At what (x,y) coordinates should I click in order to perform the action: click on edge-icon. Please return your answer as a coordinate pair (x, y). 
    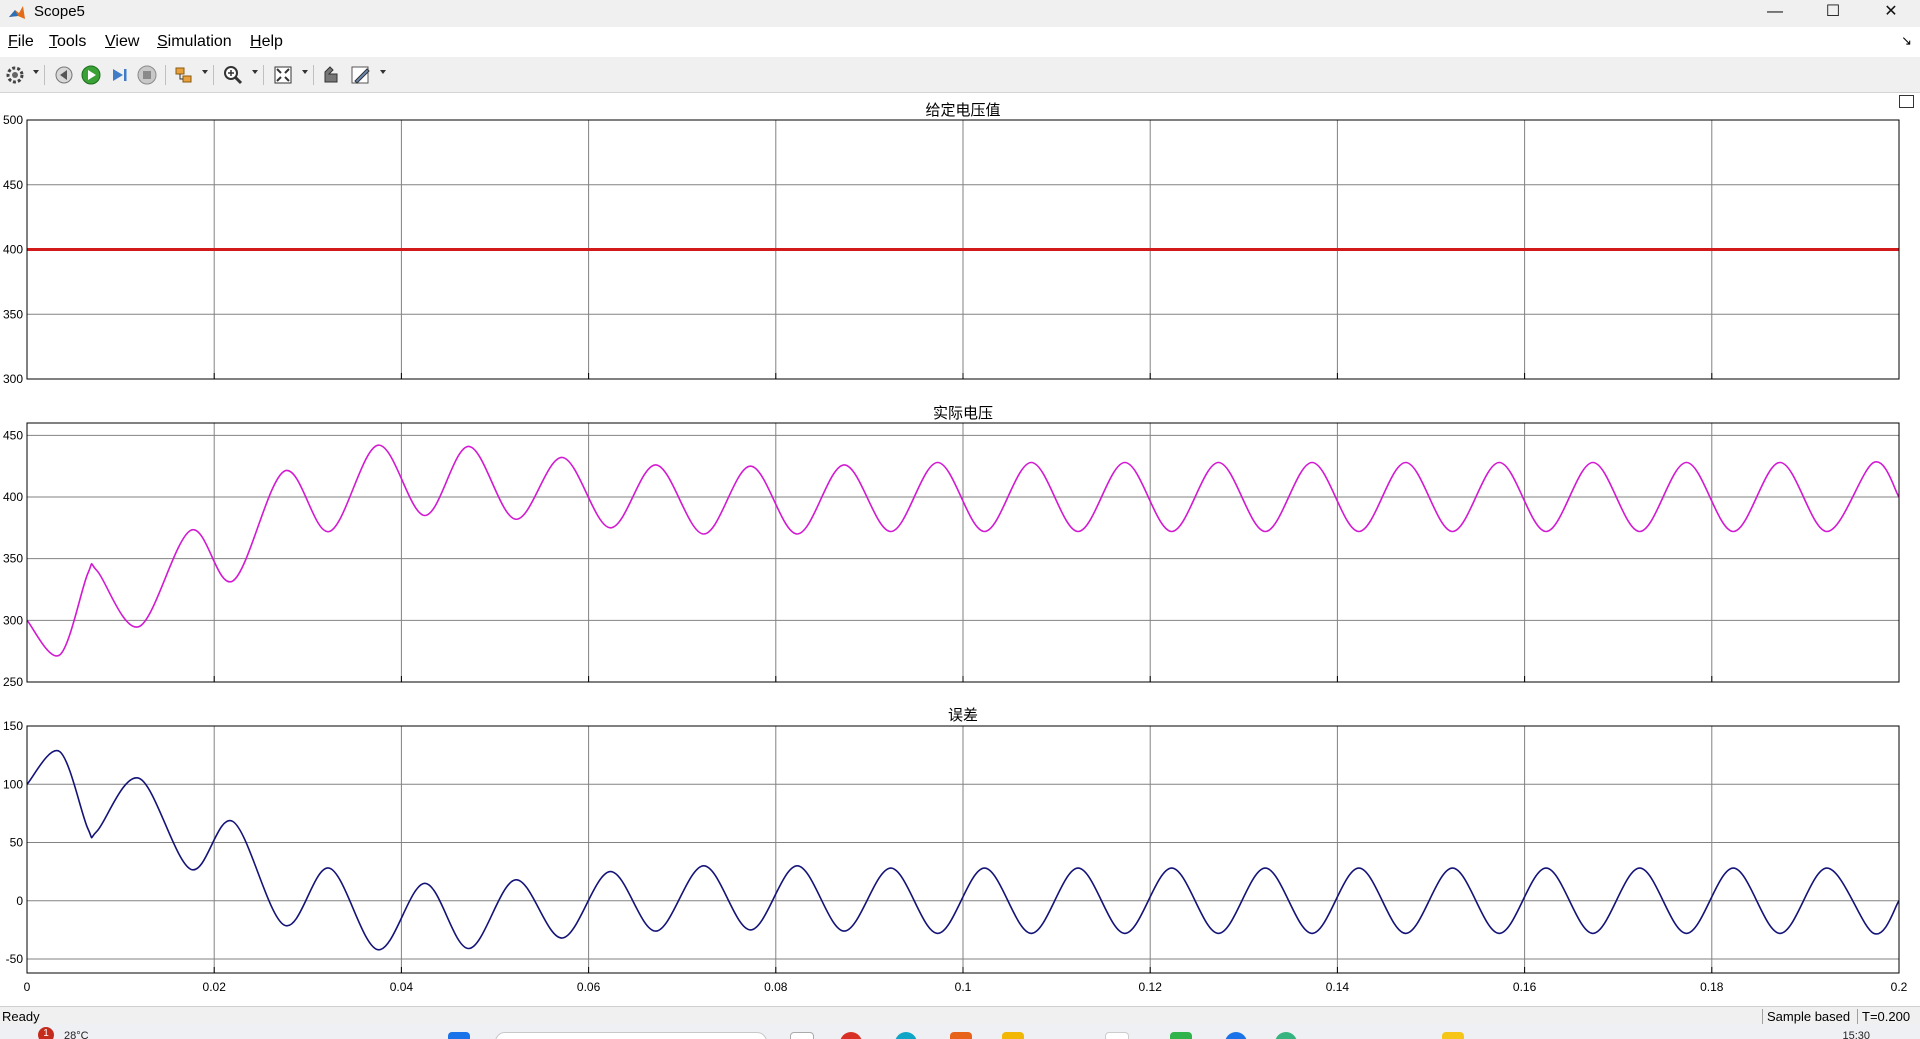
    Looking at the image, I should click on (906, 1035).